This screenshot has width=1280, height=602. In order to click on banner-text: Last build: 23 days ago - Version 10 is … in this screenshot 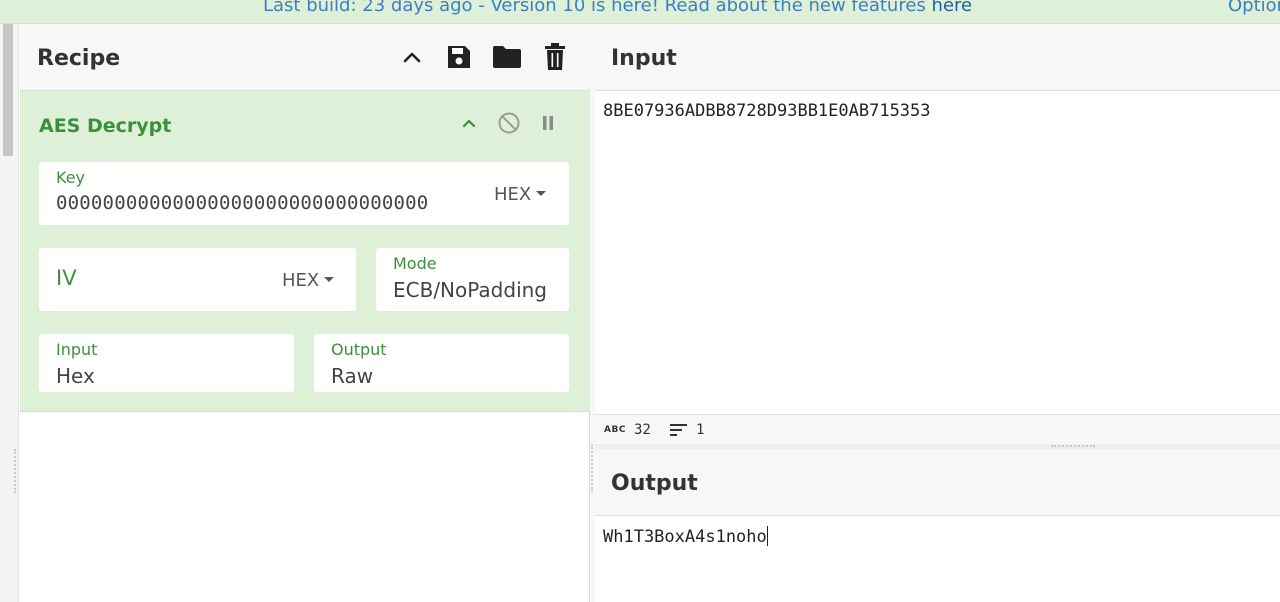, I will do `click(597, 8)`.